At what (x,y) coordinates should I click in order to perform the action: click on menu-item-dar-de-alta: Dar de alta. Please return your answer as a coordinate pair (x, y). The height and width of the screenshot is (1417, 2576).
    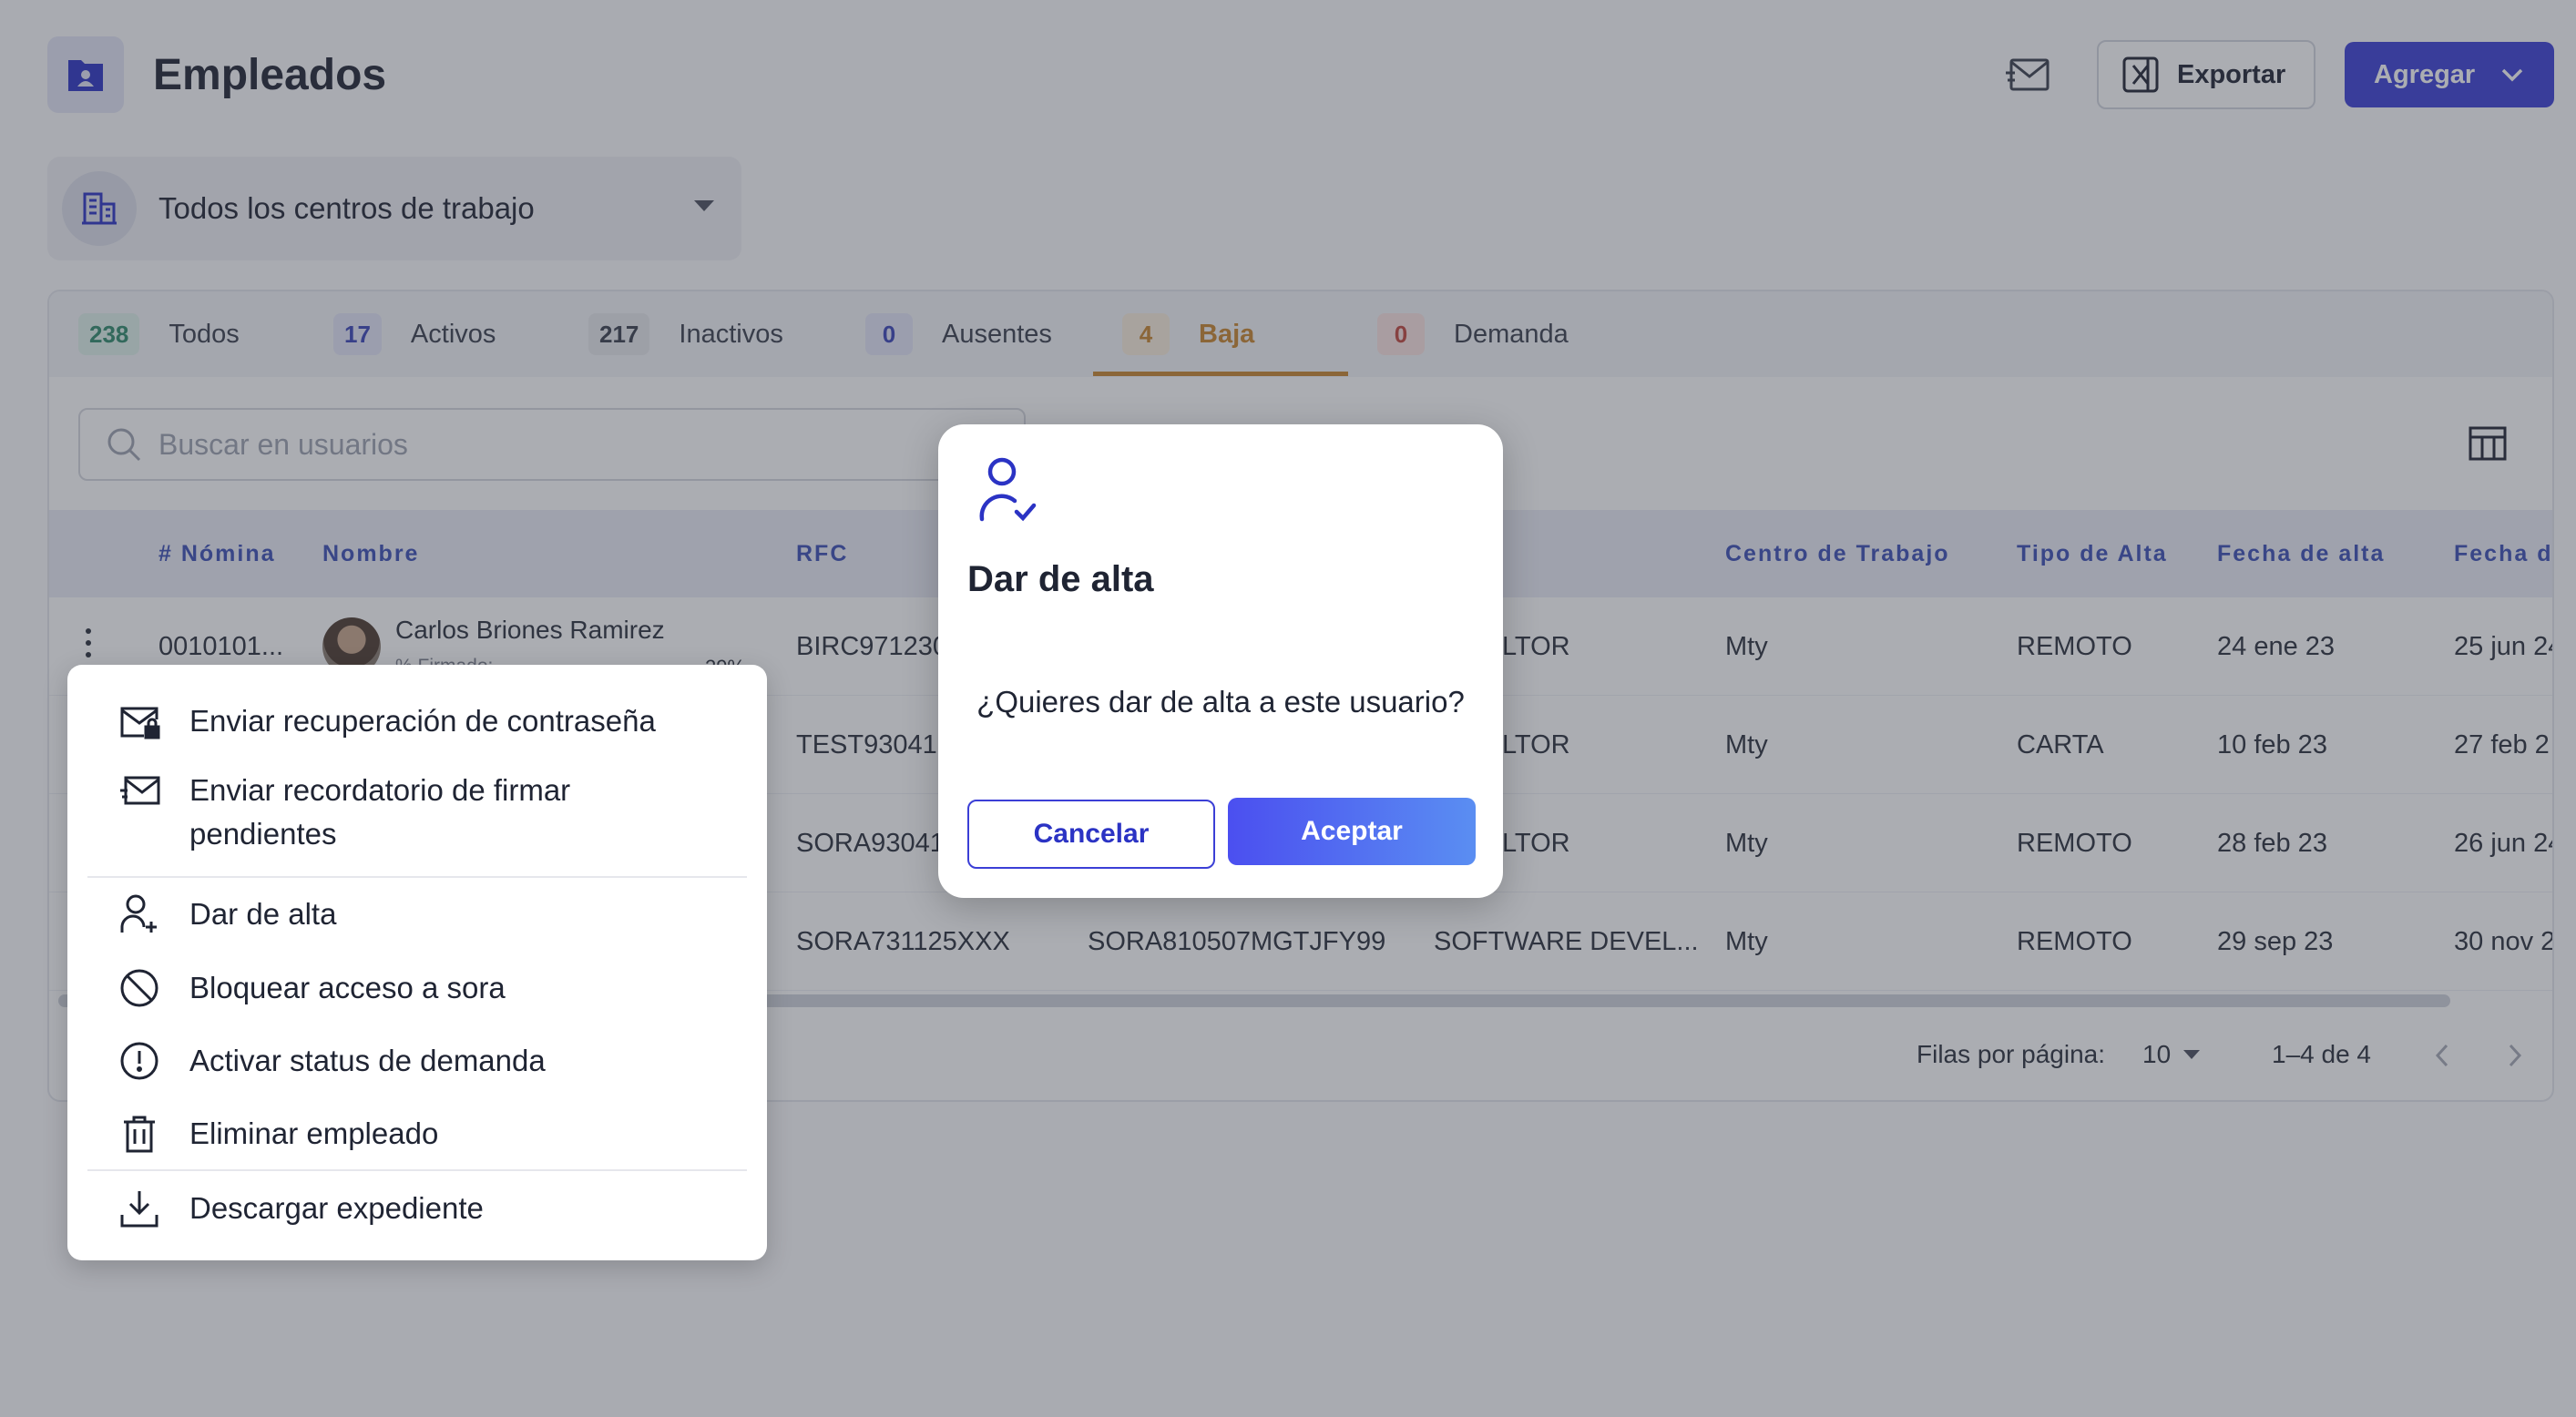
    Looking at the image, I should click on (227, 914).